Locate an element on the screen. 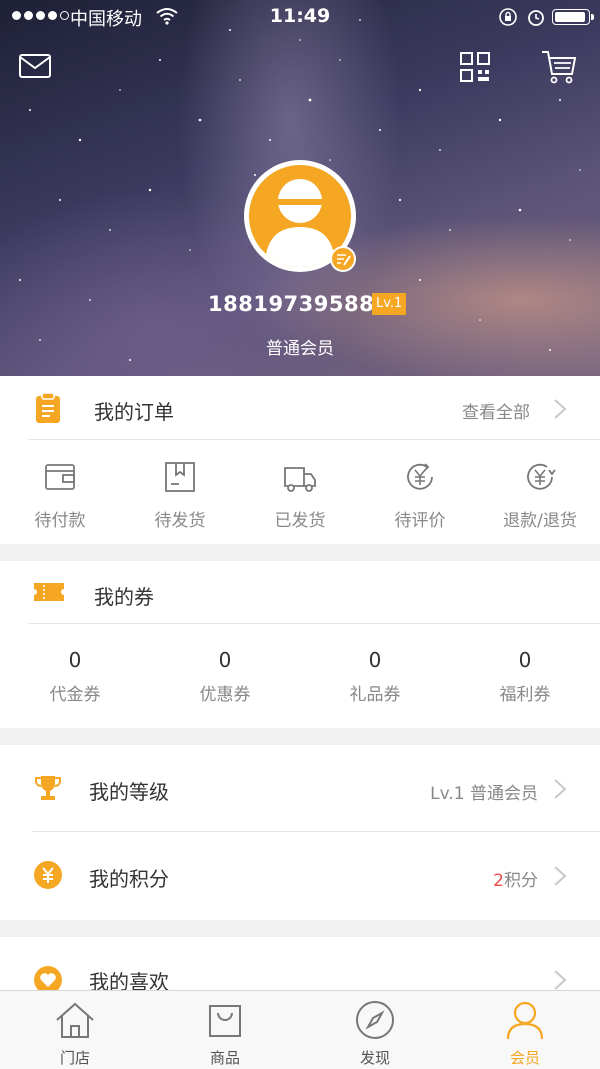 This screenshot has width=600, height=1069. coupon-gift: 0 礼品券 is located at coordinates (375, 676).